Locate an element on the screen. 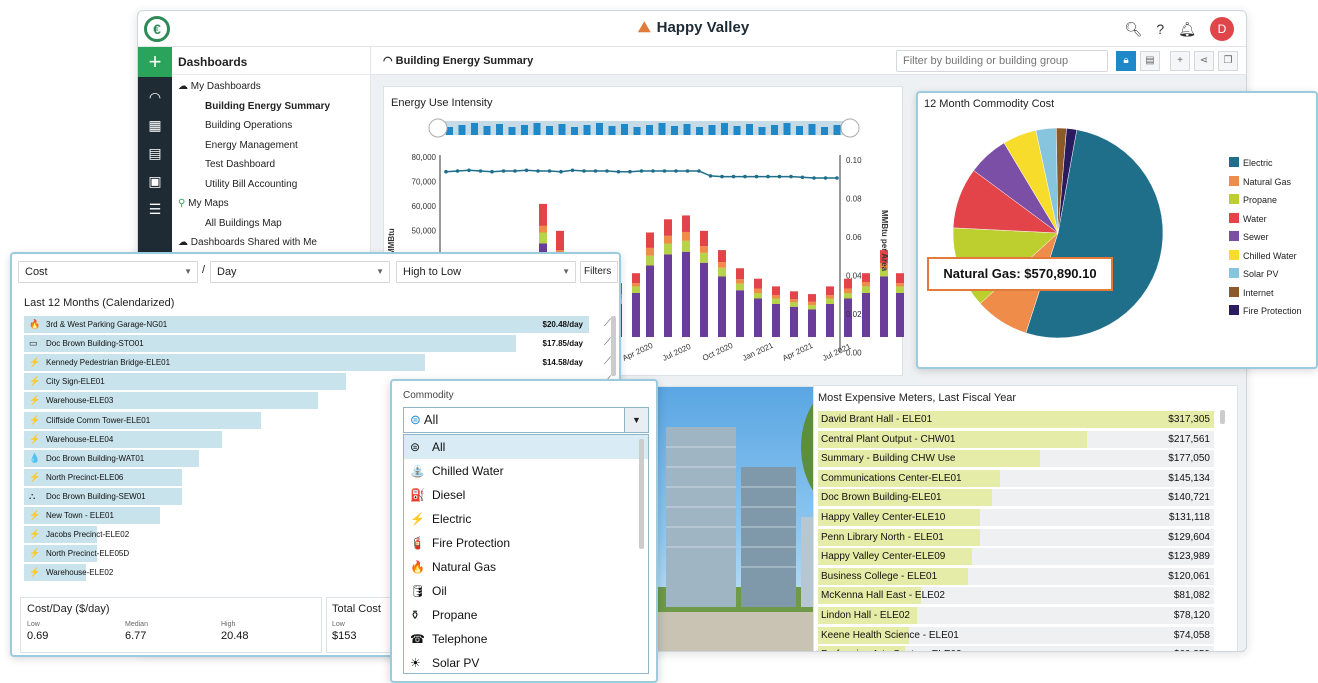 The height and width of the screenshot is (683, 1318). meter-value: $123,989 is located at coordinates (1189, 557).